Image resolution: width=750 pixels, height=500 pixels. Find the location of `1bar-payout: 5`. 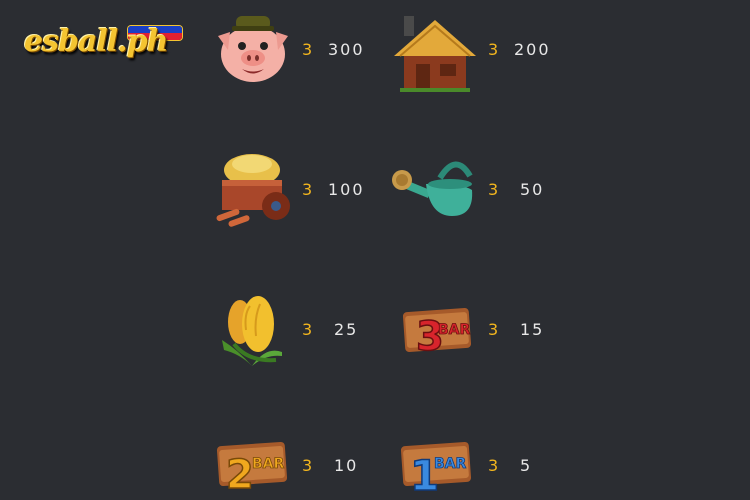

1bar-payout: 5 is located at coordinates (526, 465).